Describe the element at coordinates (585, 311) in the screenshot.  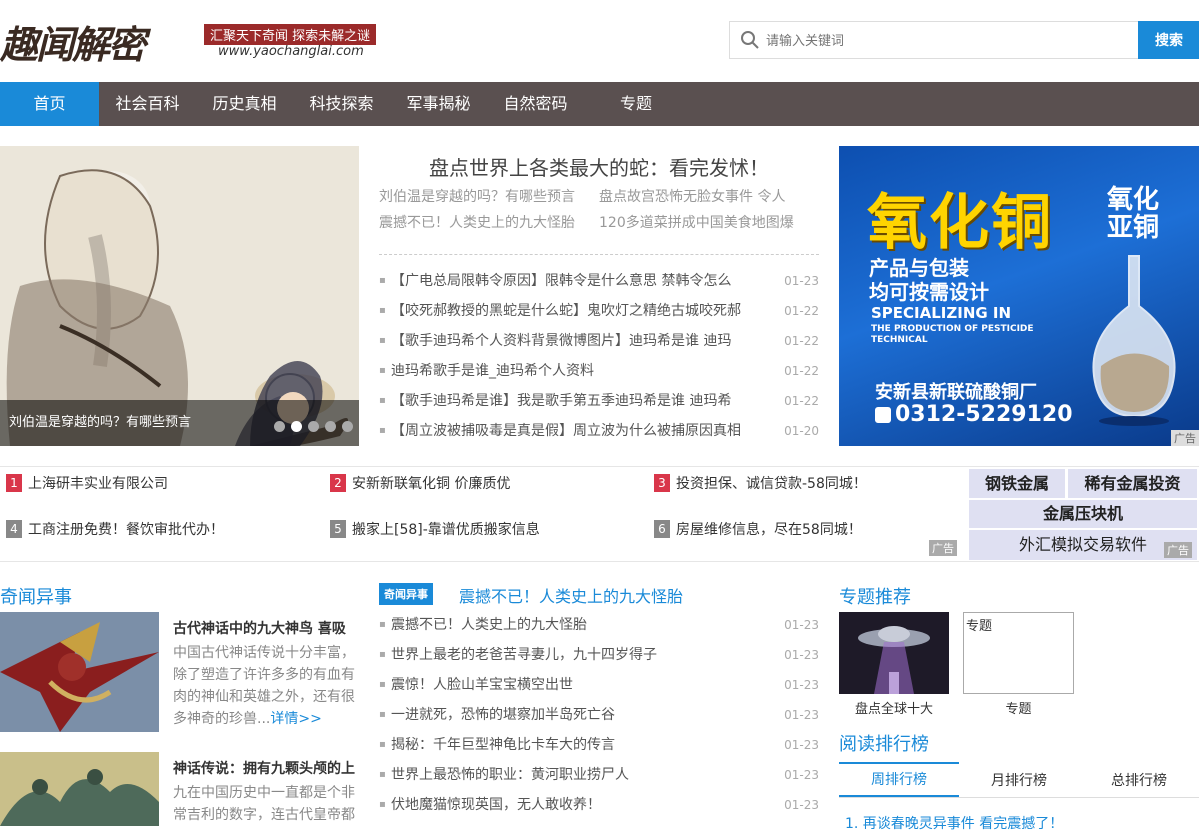
I see `news-title: 【咬死郝教授的黑蛇是什么蛇】鬼吹灯之精绝古城咬死郝` at that location.